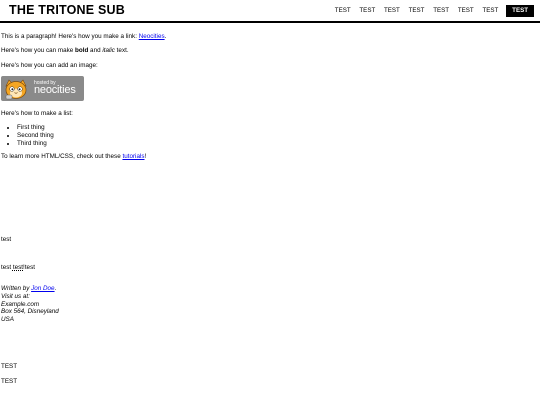 The height and width of the screenshot is (405, 540). What do you see at coordinates (55, 288) in the screenshot?
I see `author-end: .` at bounding box center [55, 288].